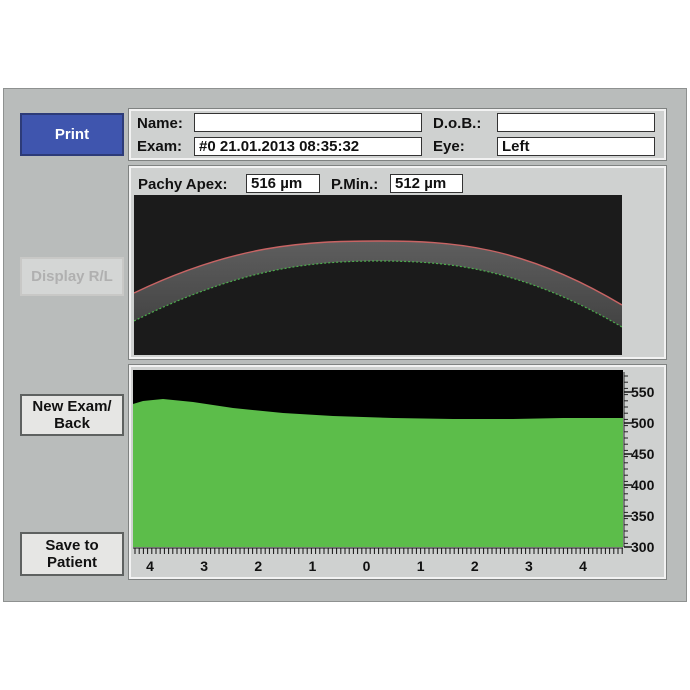 This screenshot has height=690, width=690. What do you see at coordinates (308, 146) in the screenshot?
I see `exam-field: #0 21.01.2013 08:35:32` at bounding box center [308, 146].